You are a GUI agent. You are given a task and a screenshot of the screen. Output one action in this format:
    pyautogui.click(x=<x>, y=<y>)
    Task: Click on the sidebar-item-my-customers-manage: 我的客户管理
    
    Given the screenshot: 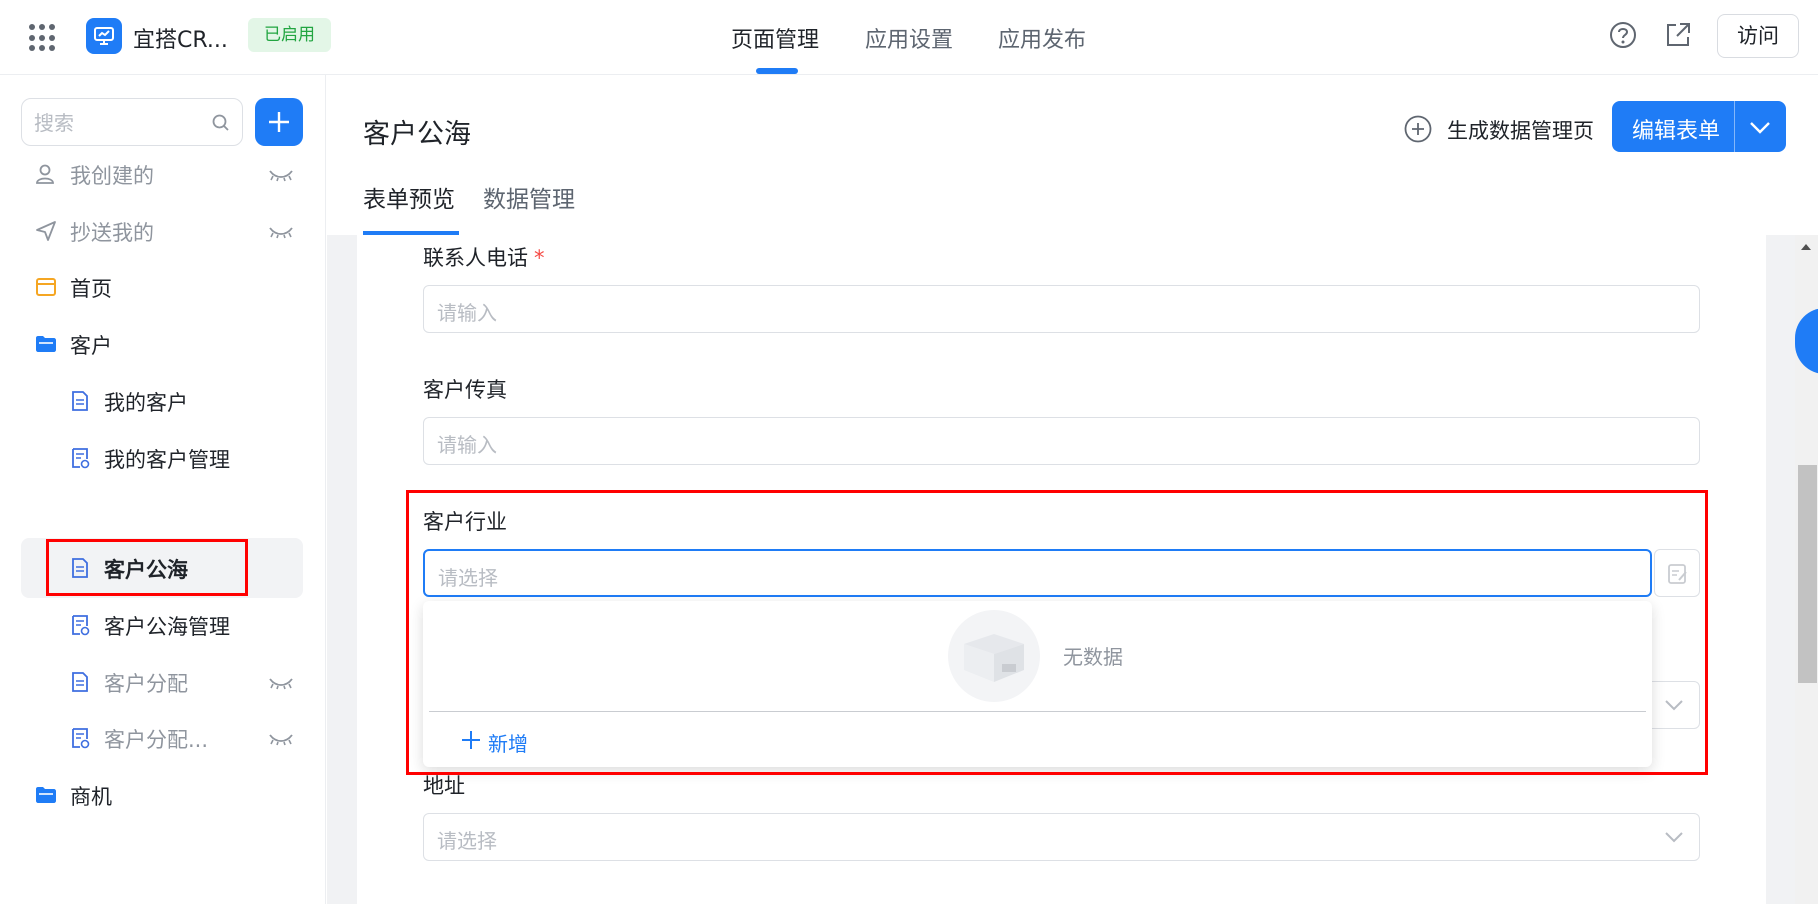 What is the action you would take?
    pyautogui.click(x=162, y=458)
    